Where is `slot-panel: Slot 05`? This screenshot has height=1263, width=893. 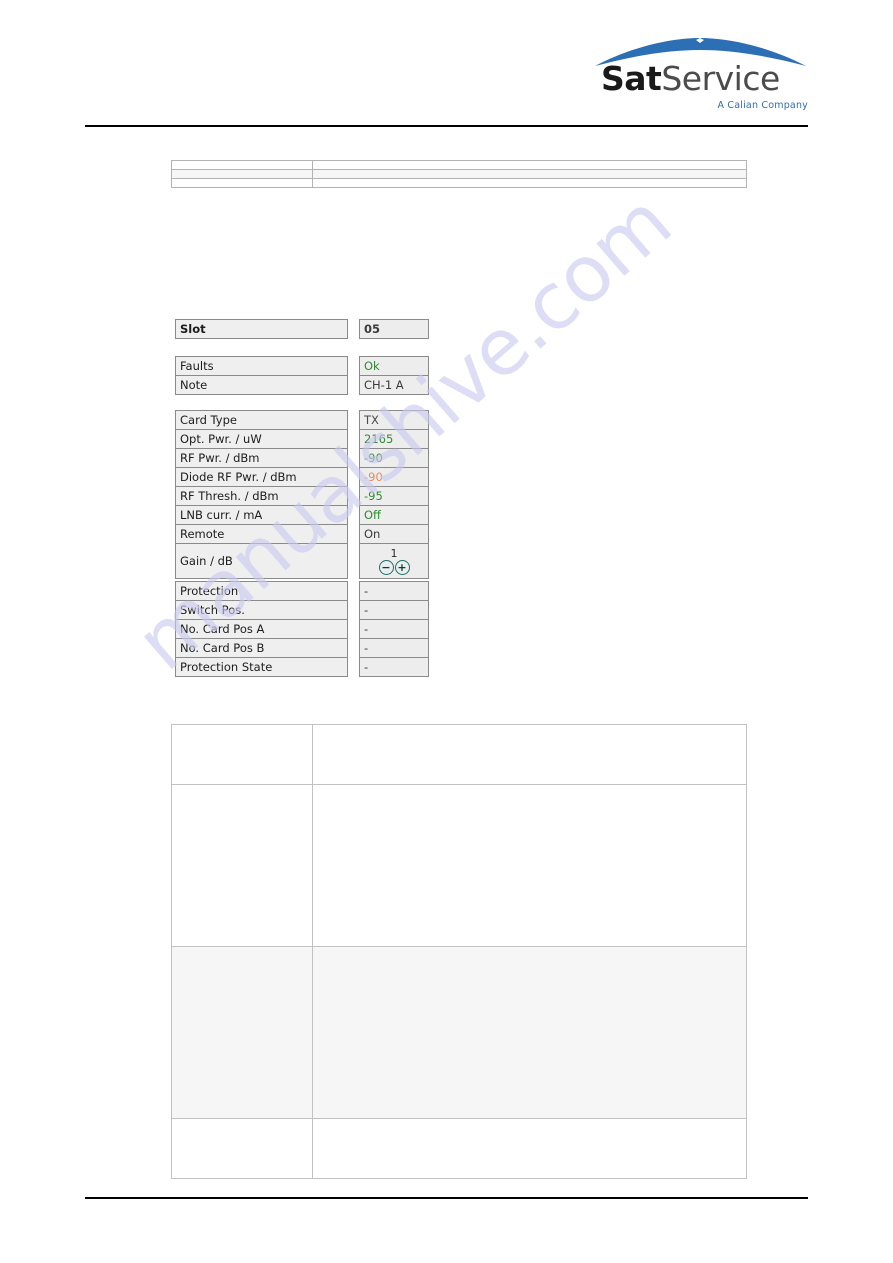
slot-panel: Slot 05 is located at coordinates (302, 329).